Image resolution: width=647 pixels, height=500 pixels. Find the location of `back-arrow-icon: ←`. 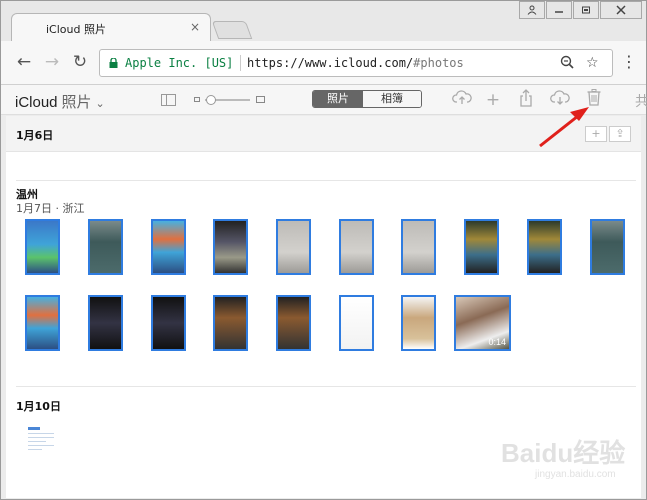

back-arrow-icon: ← is located at coordinates (24, 62).